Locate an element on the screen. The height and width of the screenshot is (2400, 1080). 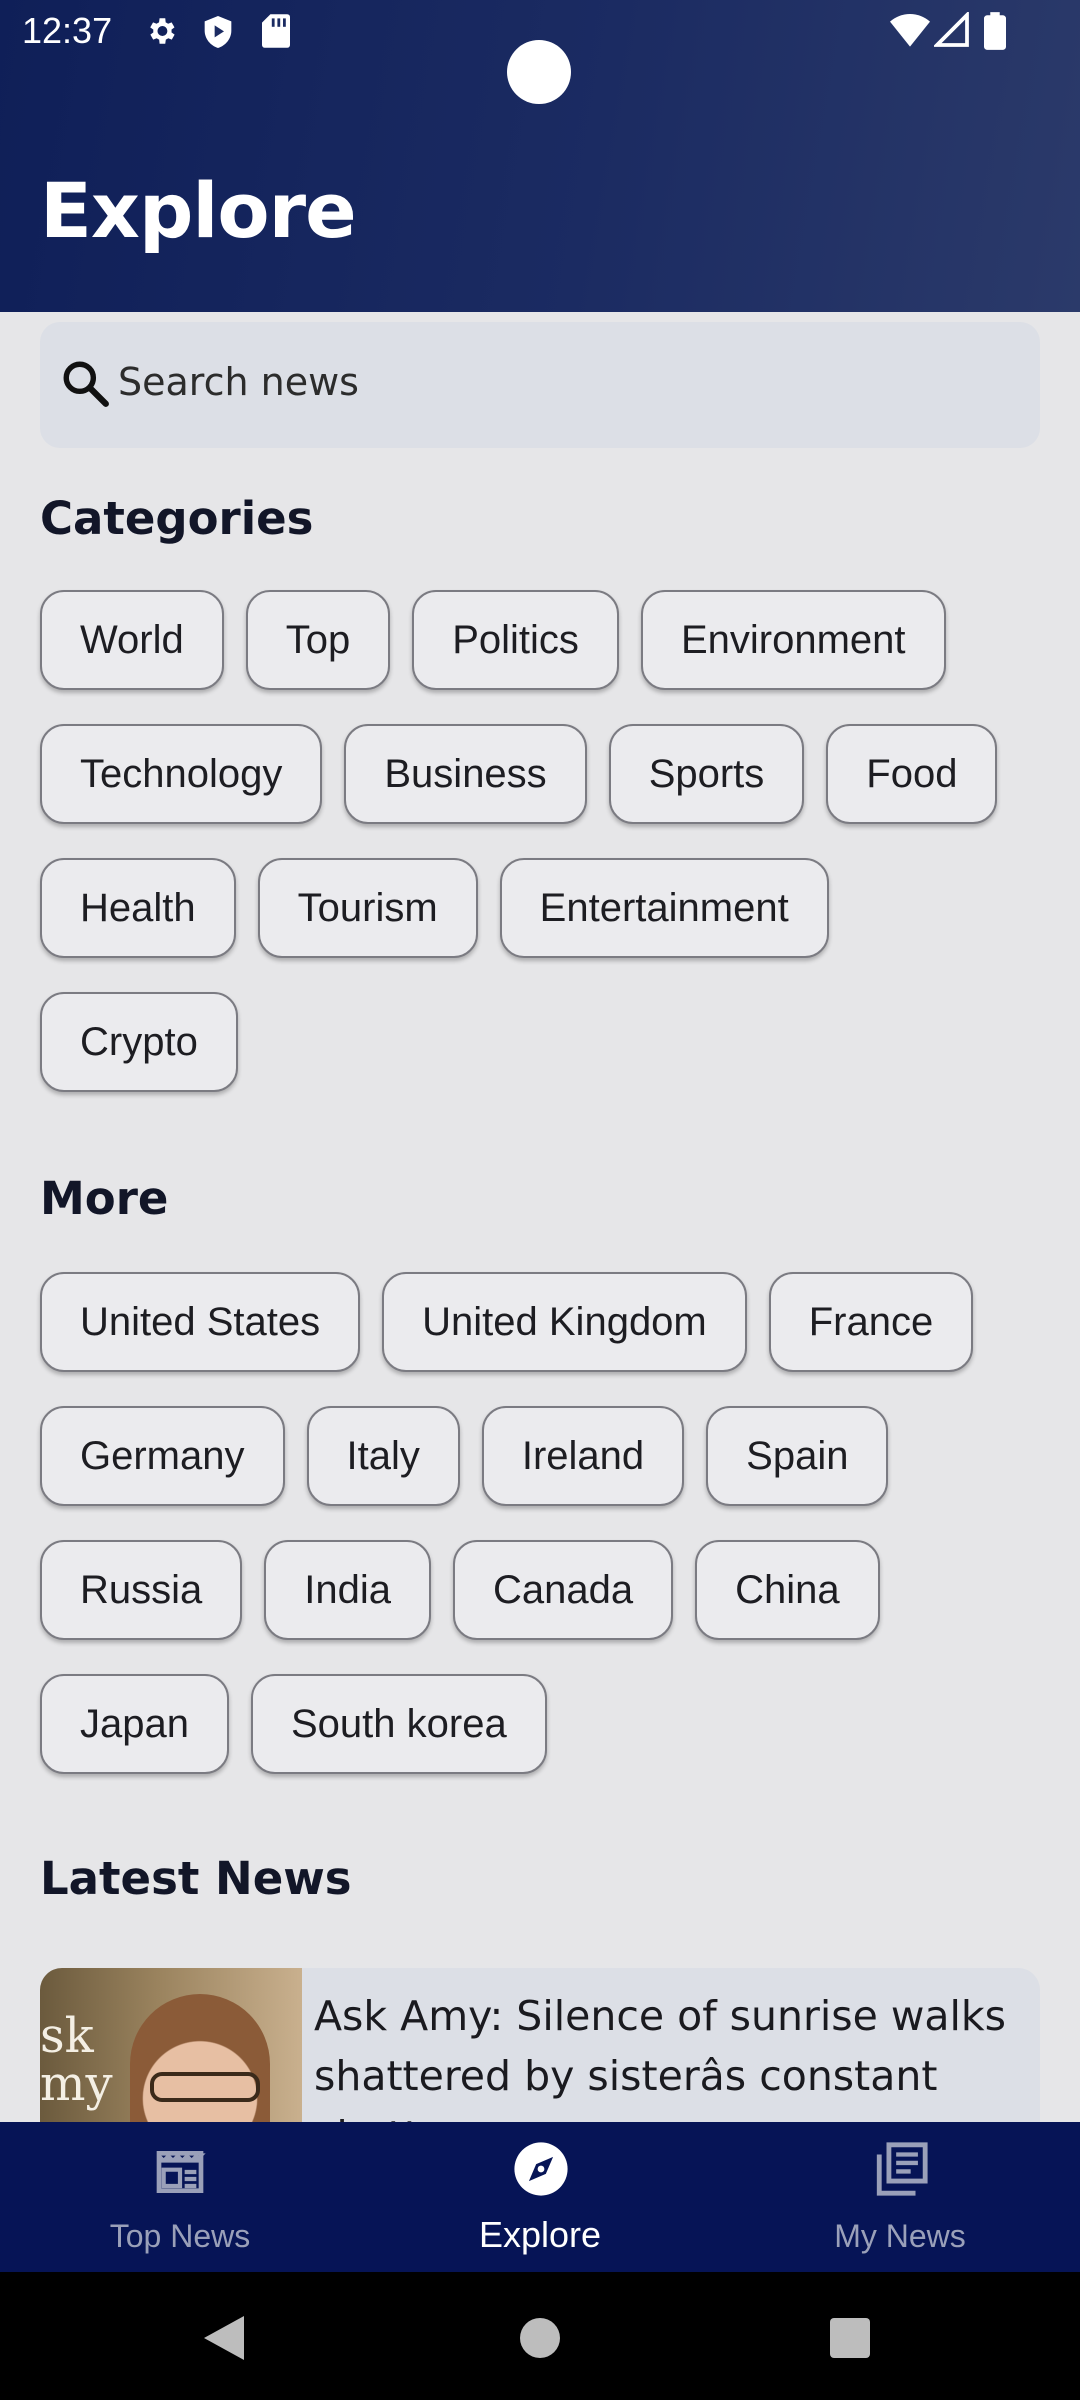
chip-france: France is located at coordinates (871, 1322).